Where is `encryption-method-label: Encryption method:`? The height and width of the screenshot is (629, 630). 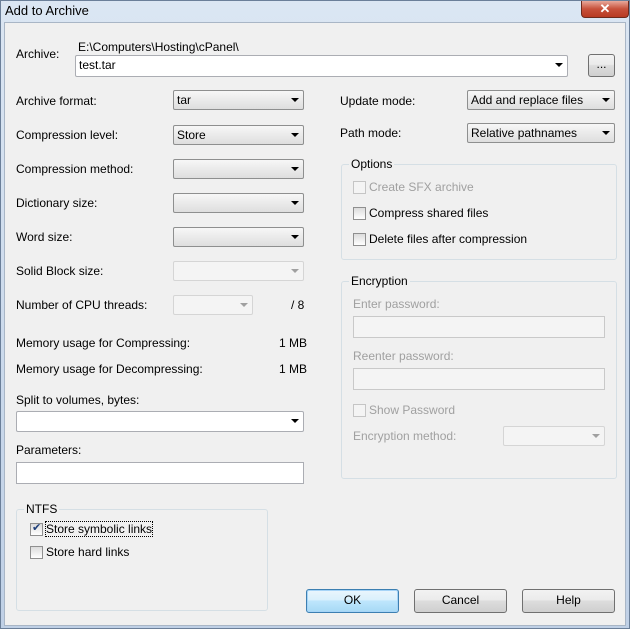 encryption-method-label: Encryption method: is located at coordinates (405, 436).